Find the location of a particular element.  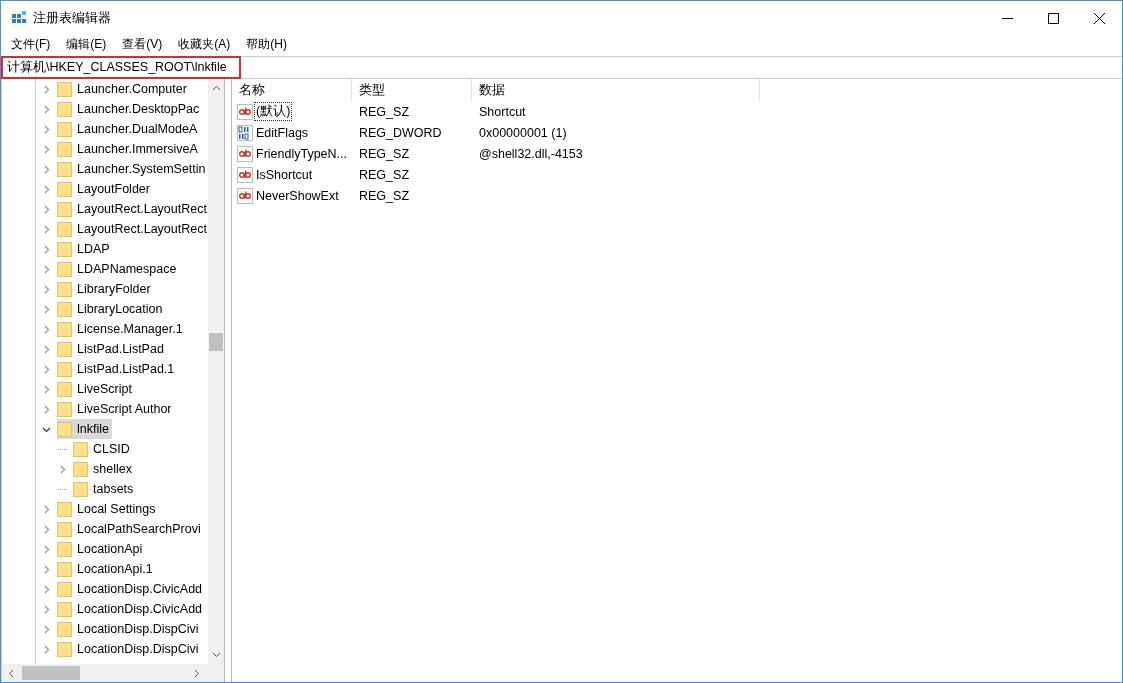

tree-item: Launcher.DesktopPac is located at coordinates (130, 109).